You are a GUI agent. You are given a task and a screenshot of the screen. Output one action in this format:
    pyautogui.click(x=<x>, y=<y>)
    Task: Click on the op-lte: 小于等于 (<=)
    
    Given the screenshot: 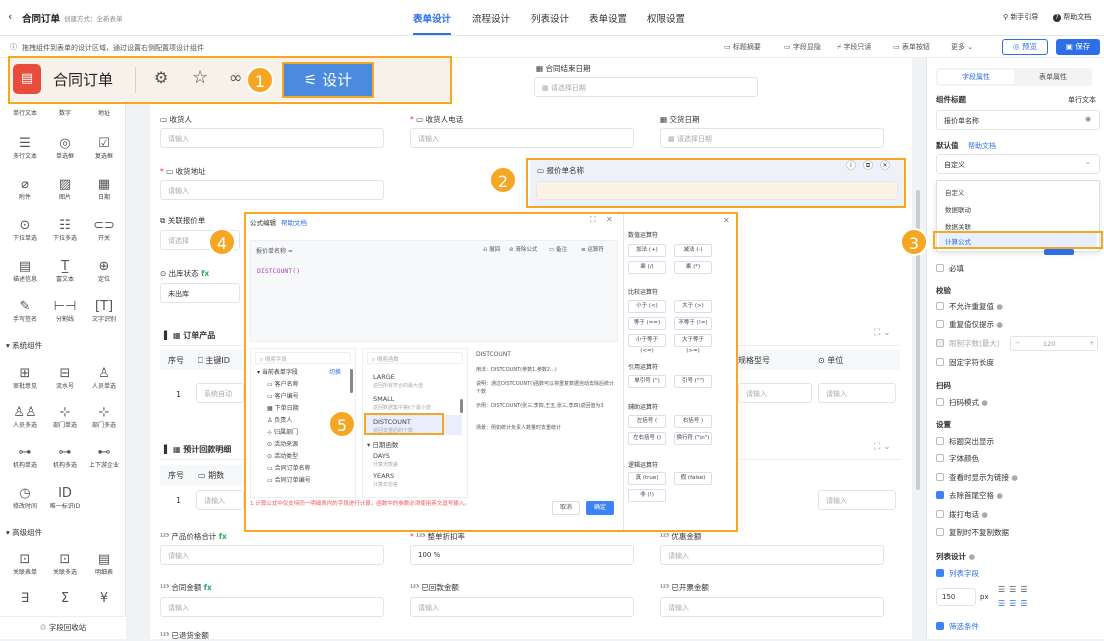 What is the action you would take?
    pyautogui.click(x=647, y=344)
    